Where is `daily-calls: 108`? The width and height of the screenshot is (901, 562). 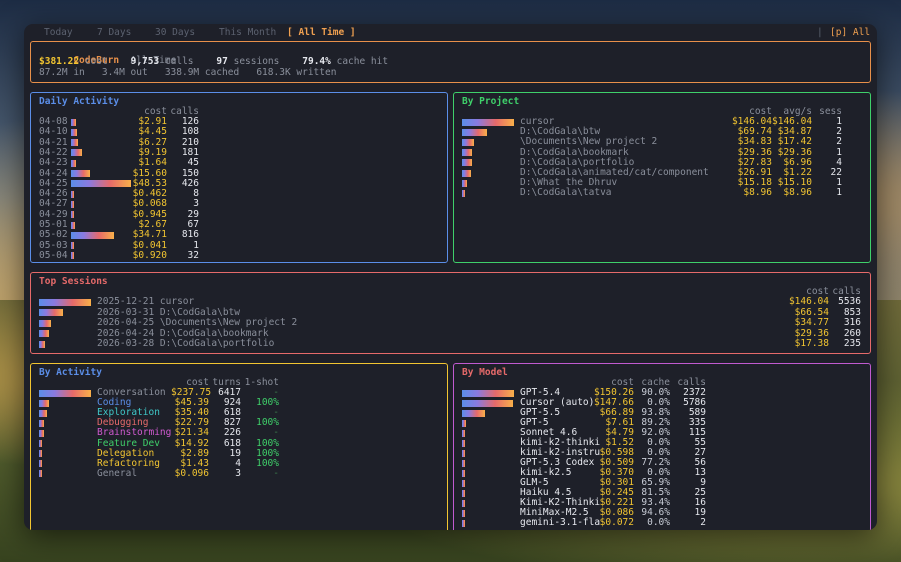
daily-calls: 108 is located at coordinates (190, 132).